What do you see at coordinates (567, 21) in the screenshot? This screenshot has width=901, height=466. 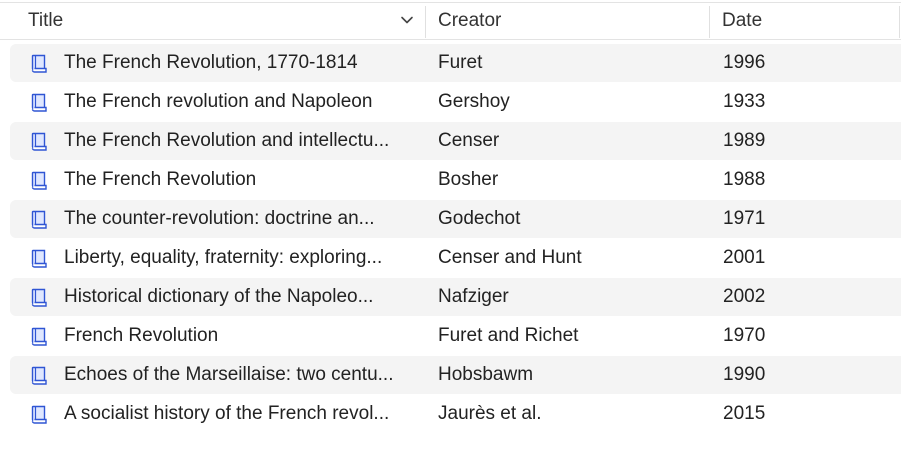 I see `column-header-creator: Creator` at bounding box center [567, 21].